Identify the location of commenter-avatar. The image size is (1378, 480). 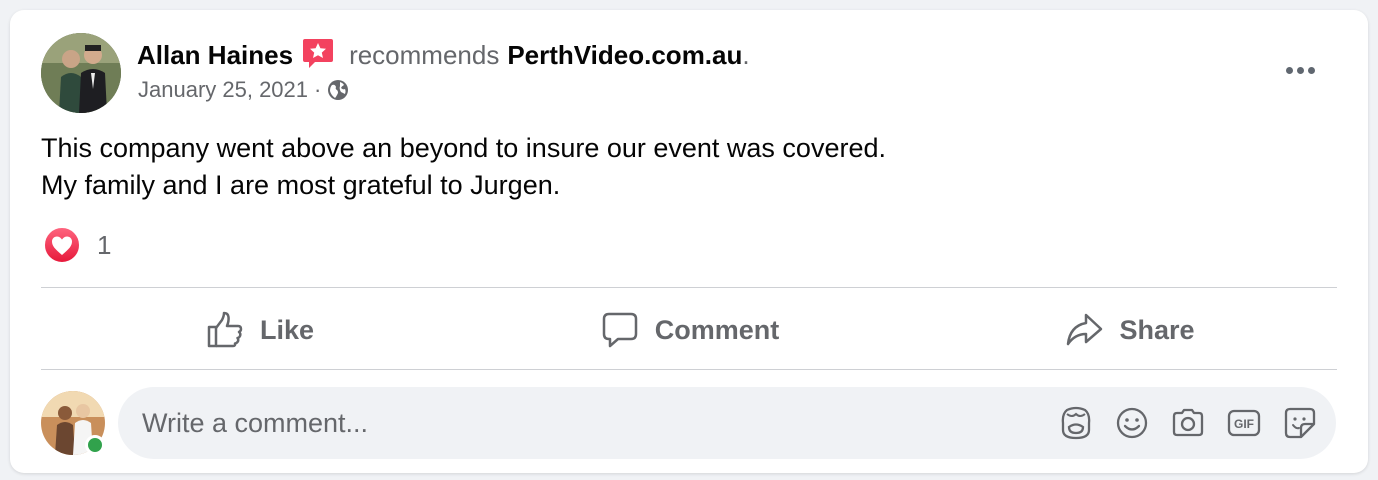
(73, 423).